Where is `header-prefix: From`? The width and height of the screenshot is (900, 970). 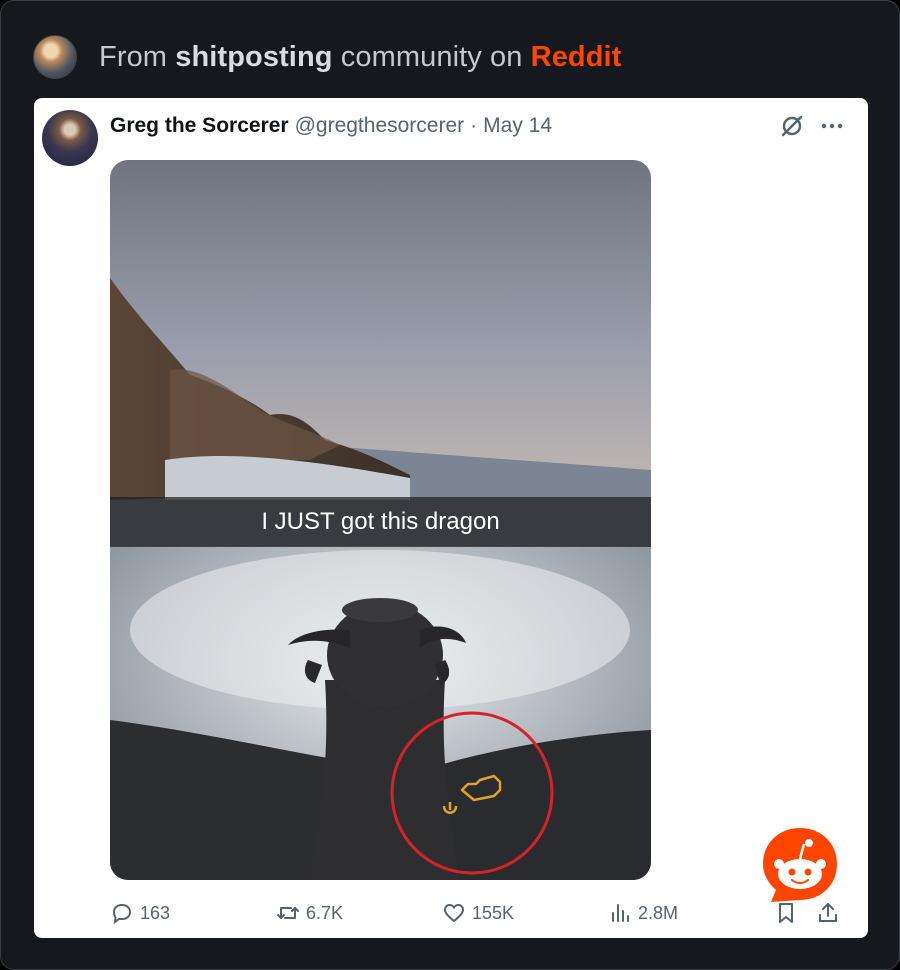 header-prefix: From is located at coordinates (133, 56).